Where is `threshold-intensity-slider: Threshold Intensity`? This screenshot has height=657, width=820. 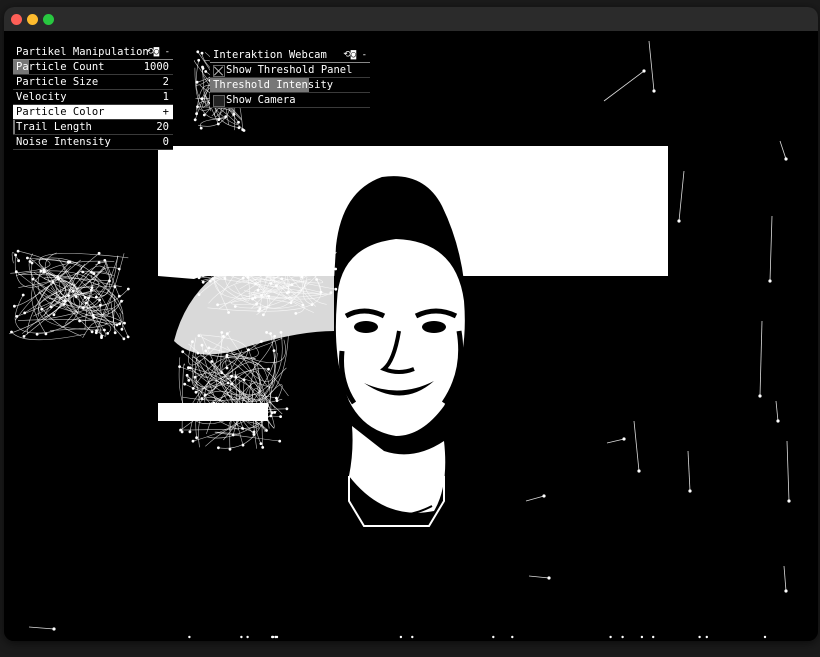 threshold-intensity-slider: Threshold Intensity is located at coordinates (290, 85).